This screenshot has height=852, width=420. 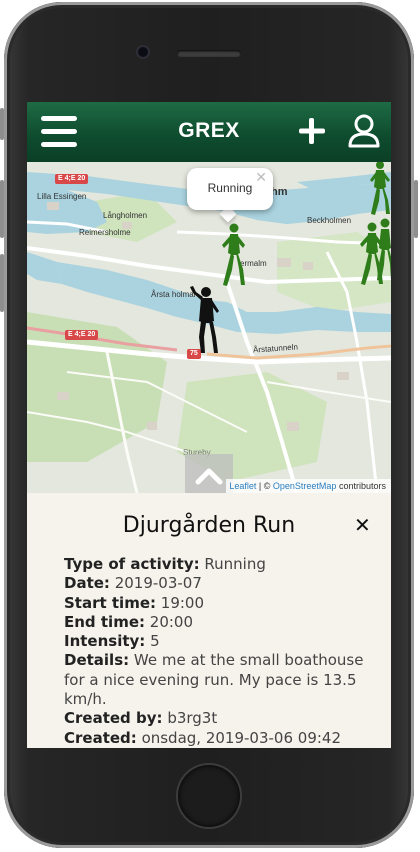 What do you see at coordinates (104, 621) in the screenshot?
I see `detail-label: End time:` at bounding box center [104, 621].